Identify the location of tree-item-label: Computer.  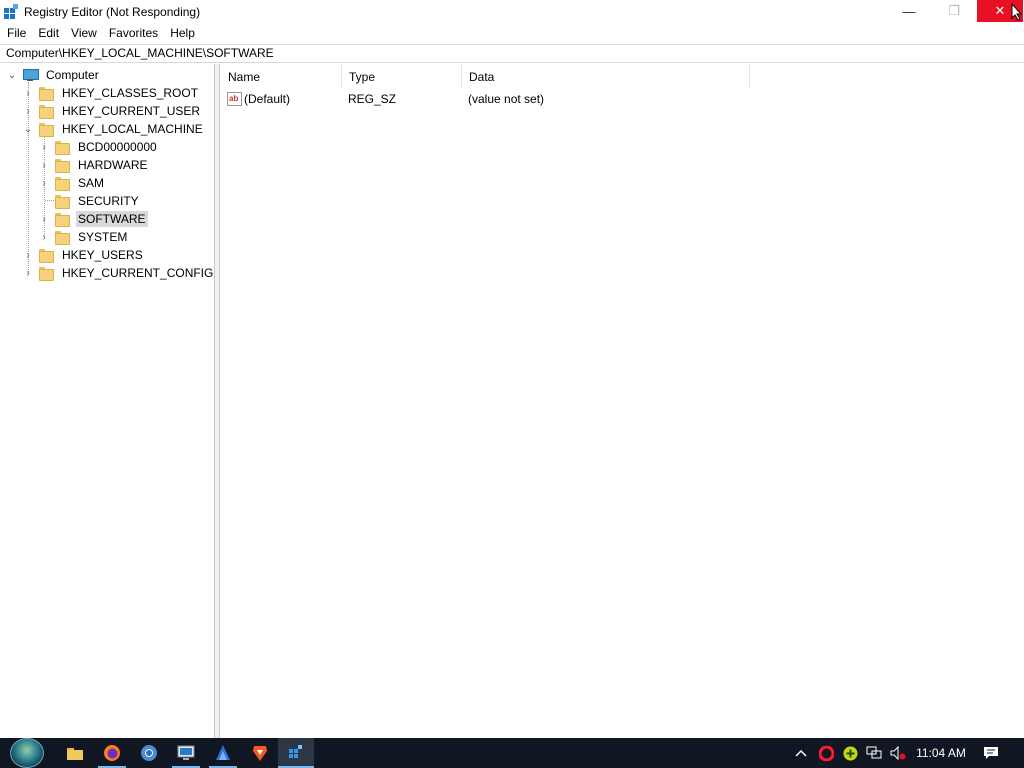
(72, 75).